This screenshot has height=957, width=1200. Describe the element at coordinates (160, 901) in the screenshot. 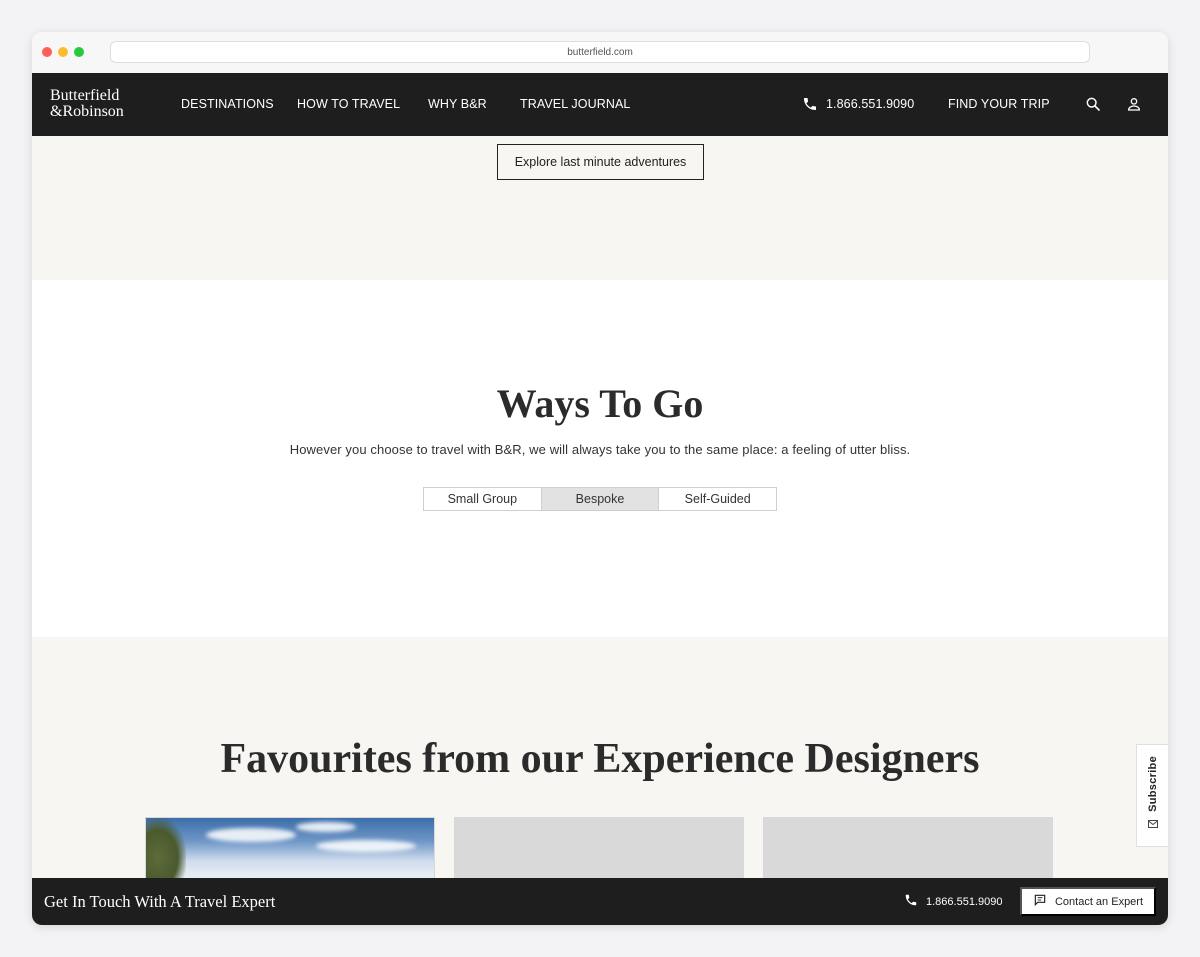

I see `footer-title: Get In Touch With A Travel Expert` at that location.